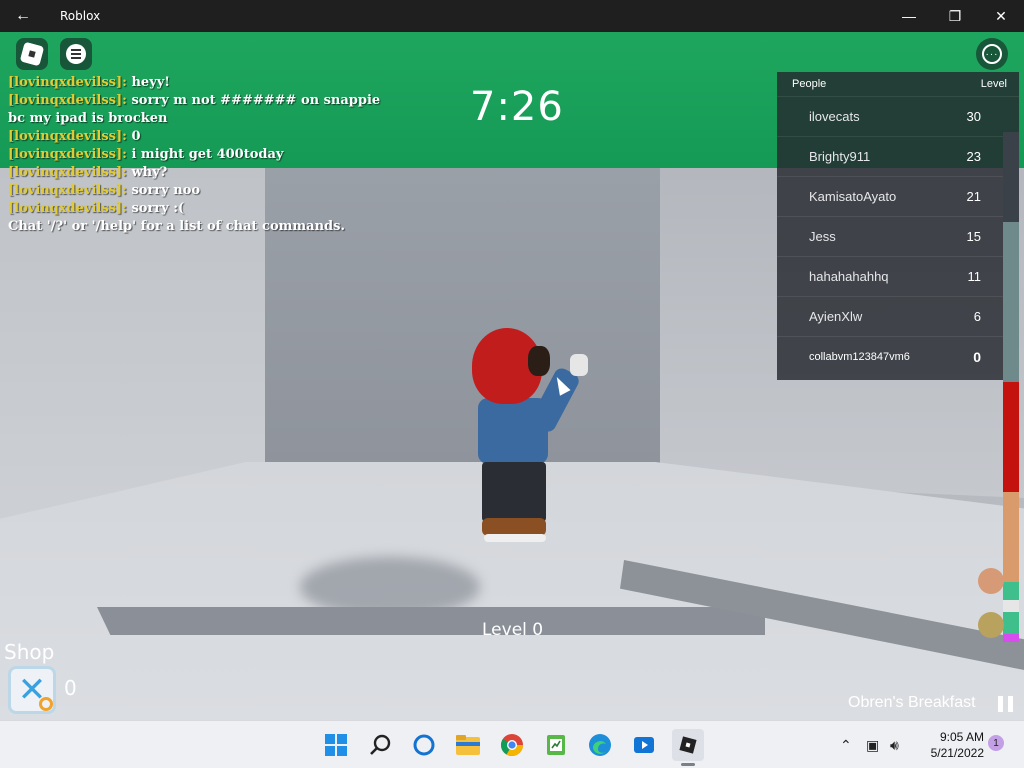 Image resolution: width=1024 pixels, height=768 pixels. What do you see at coordinates (949, 745) in the screenshot?
I see `taskbar-clock: 9:05 AM 5/21/2022` at bounding box center [949, 745].